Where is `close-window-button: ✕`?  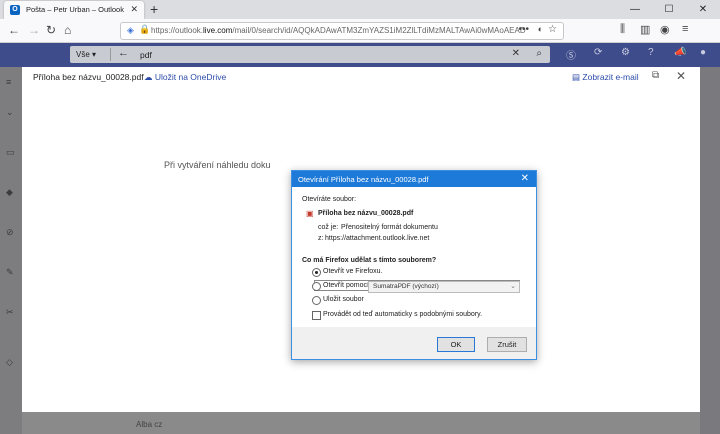 close-window-button: ✕ is located at coordinates (703, 9).